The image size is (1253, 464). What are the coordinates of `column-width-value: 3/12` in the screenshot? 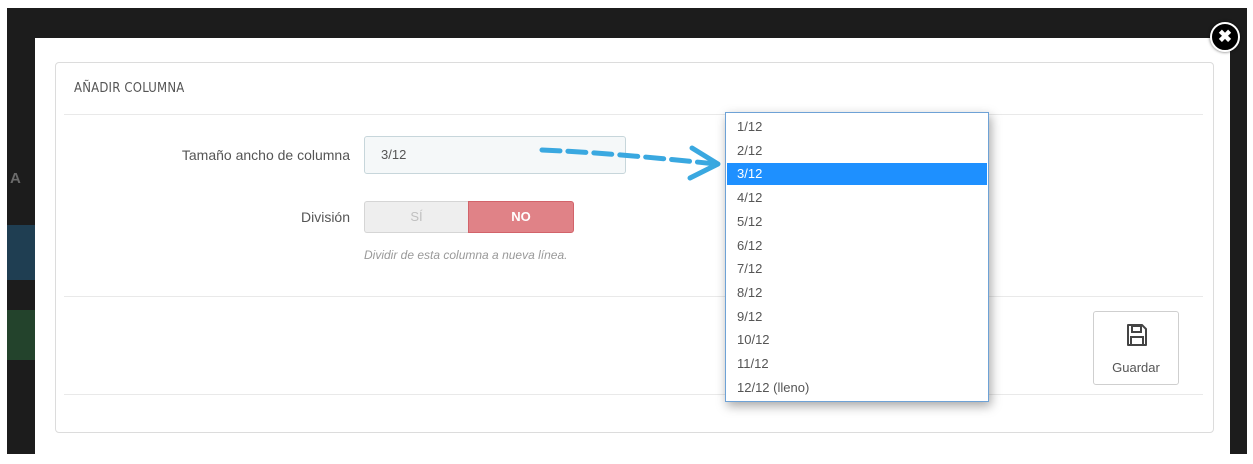 It's located at (394, 154).